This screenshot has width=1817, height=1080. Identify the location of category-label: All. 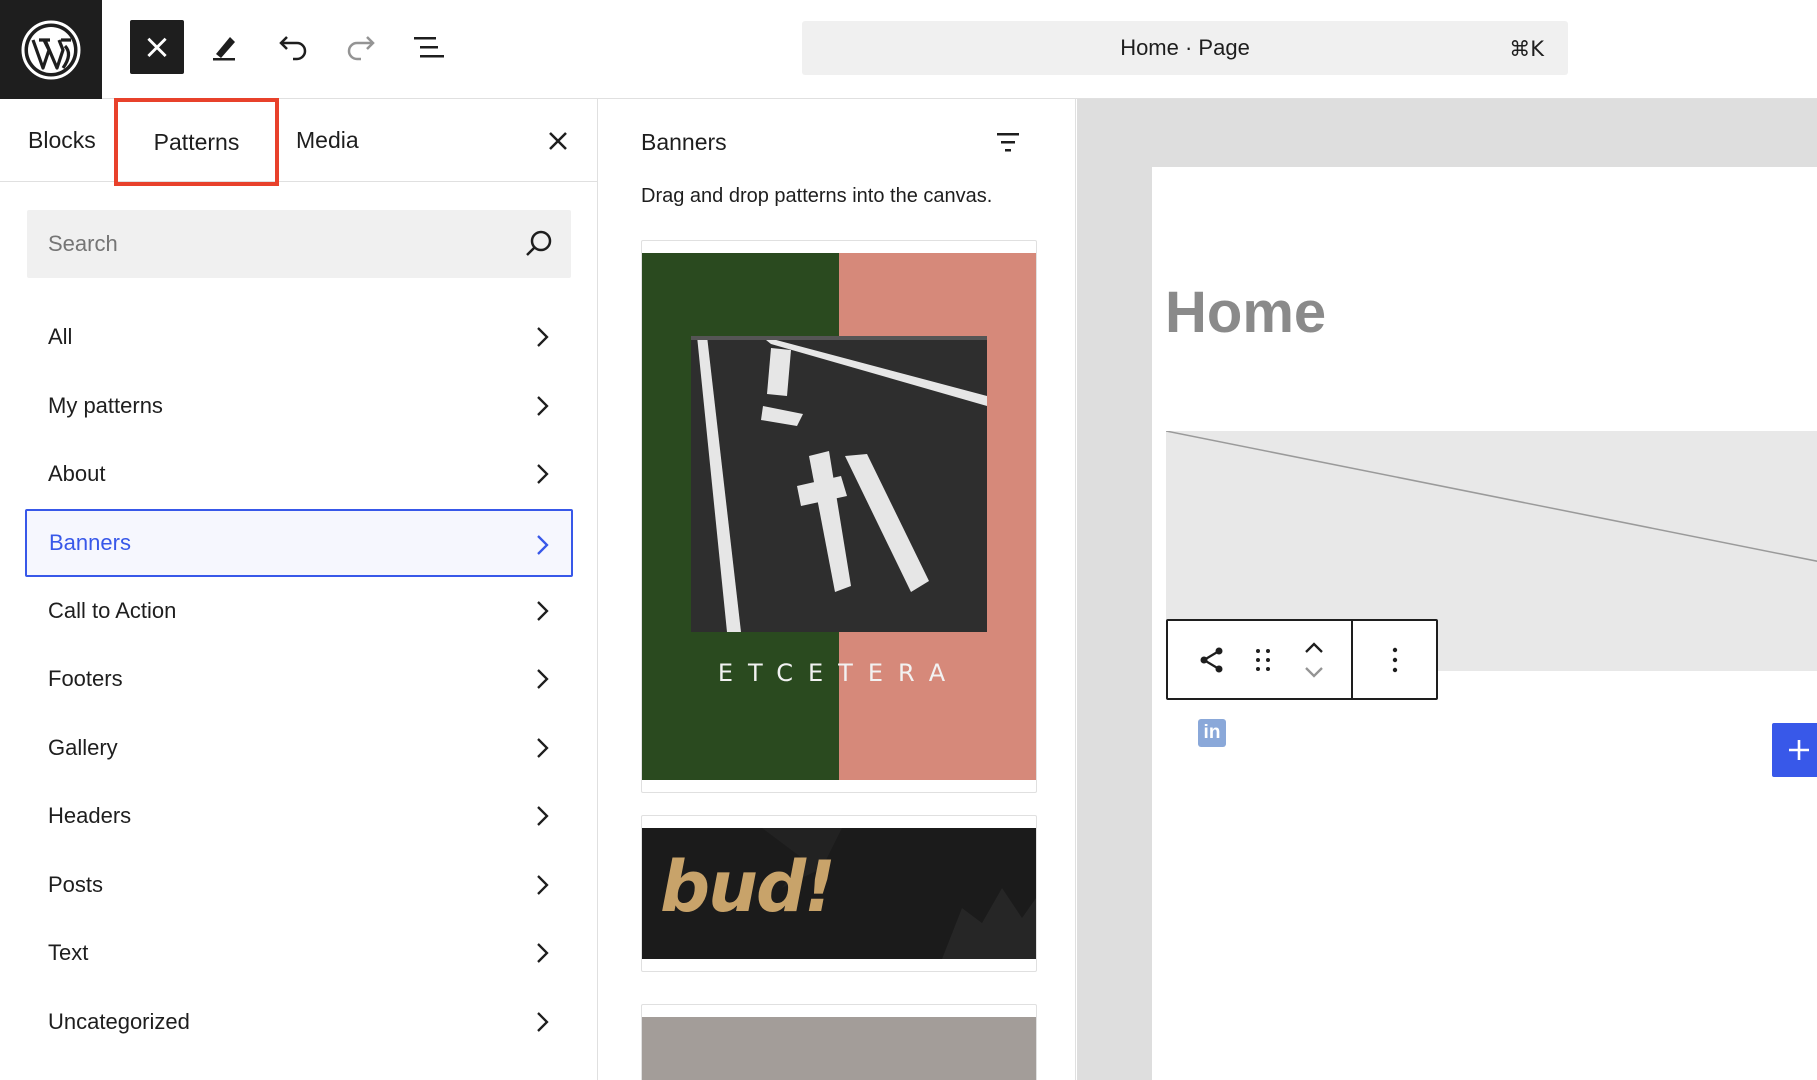
(60, 336).